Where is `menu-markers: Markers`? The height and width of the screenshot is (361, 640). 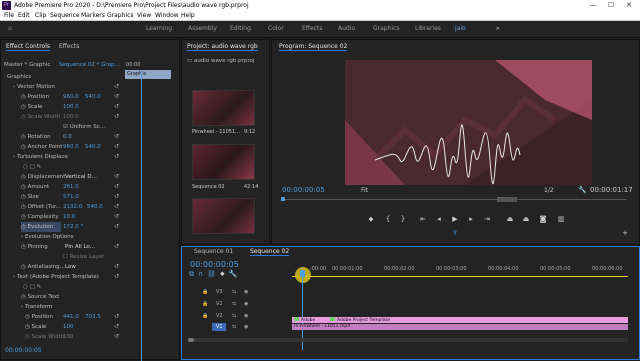
menu-markers: Markers is located at coordinates (93, 16).